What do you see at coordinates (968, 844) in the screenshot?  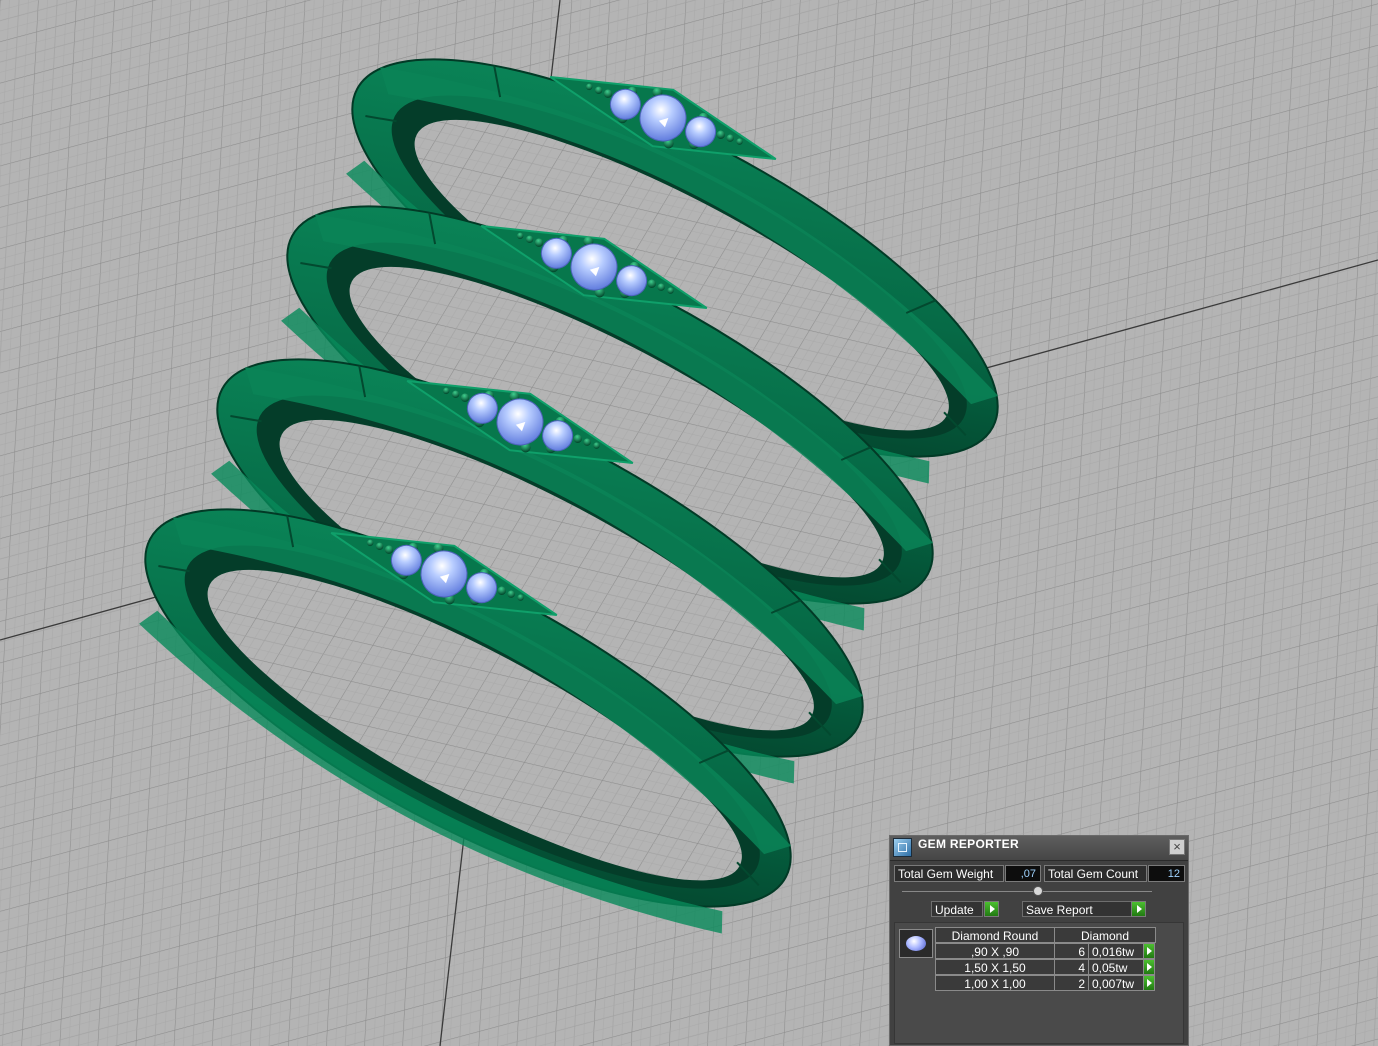 I see `panel-title: GEM REPORTER` at bounding box center [968, 844].